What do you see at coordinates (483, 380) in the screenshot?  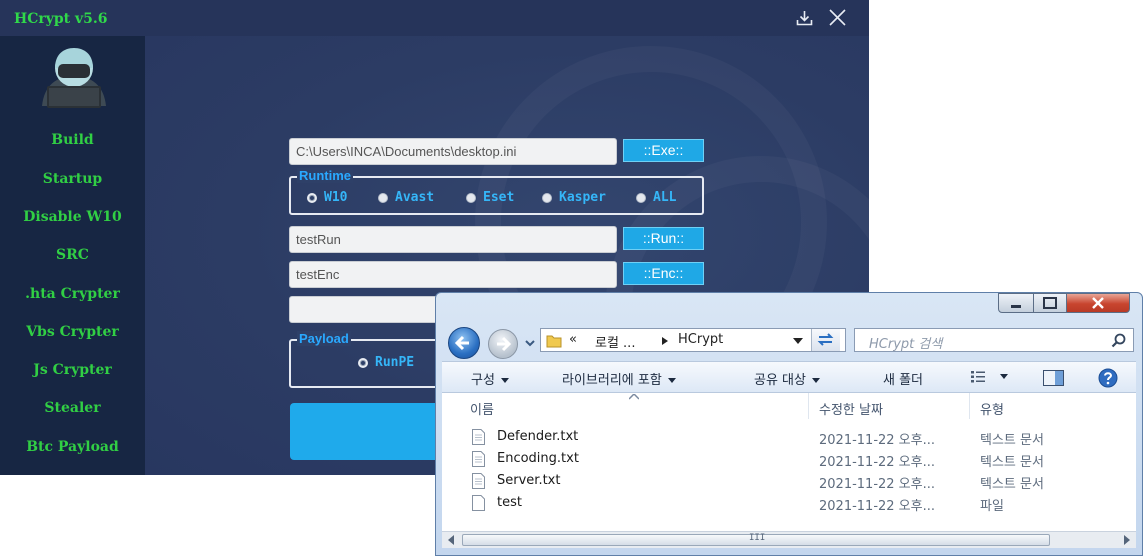 I see `organize-label: 구성` at bounding box center [483, 380].